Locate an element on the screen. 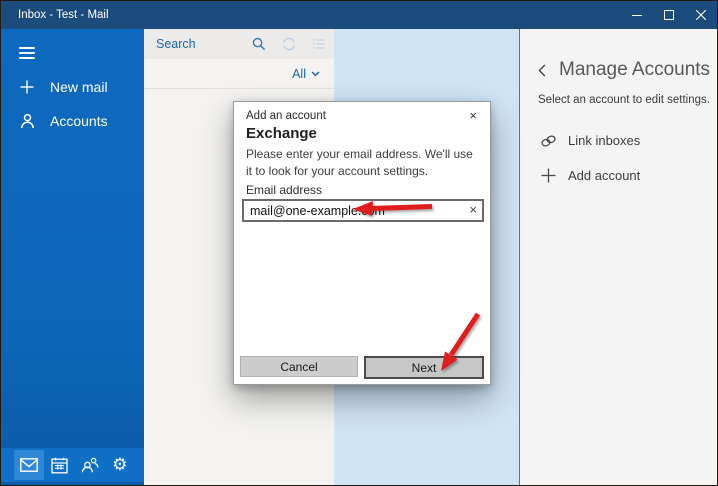 This screenshot has width=718, height=486. email-input is located at coordinates (363, 210).